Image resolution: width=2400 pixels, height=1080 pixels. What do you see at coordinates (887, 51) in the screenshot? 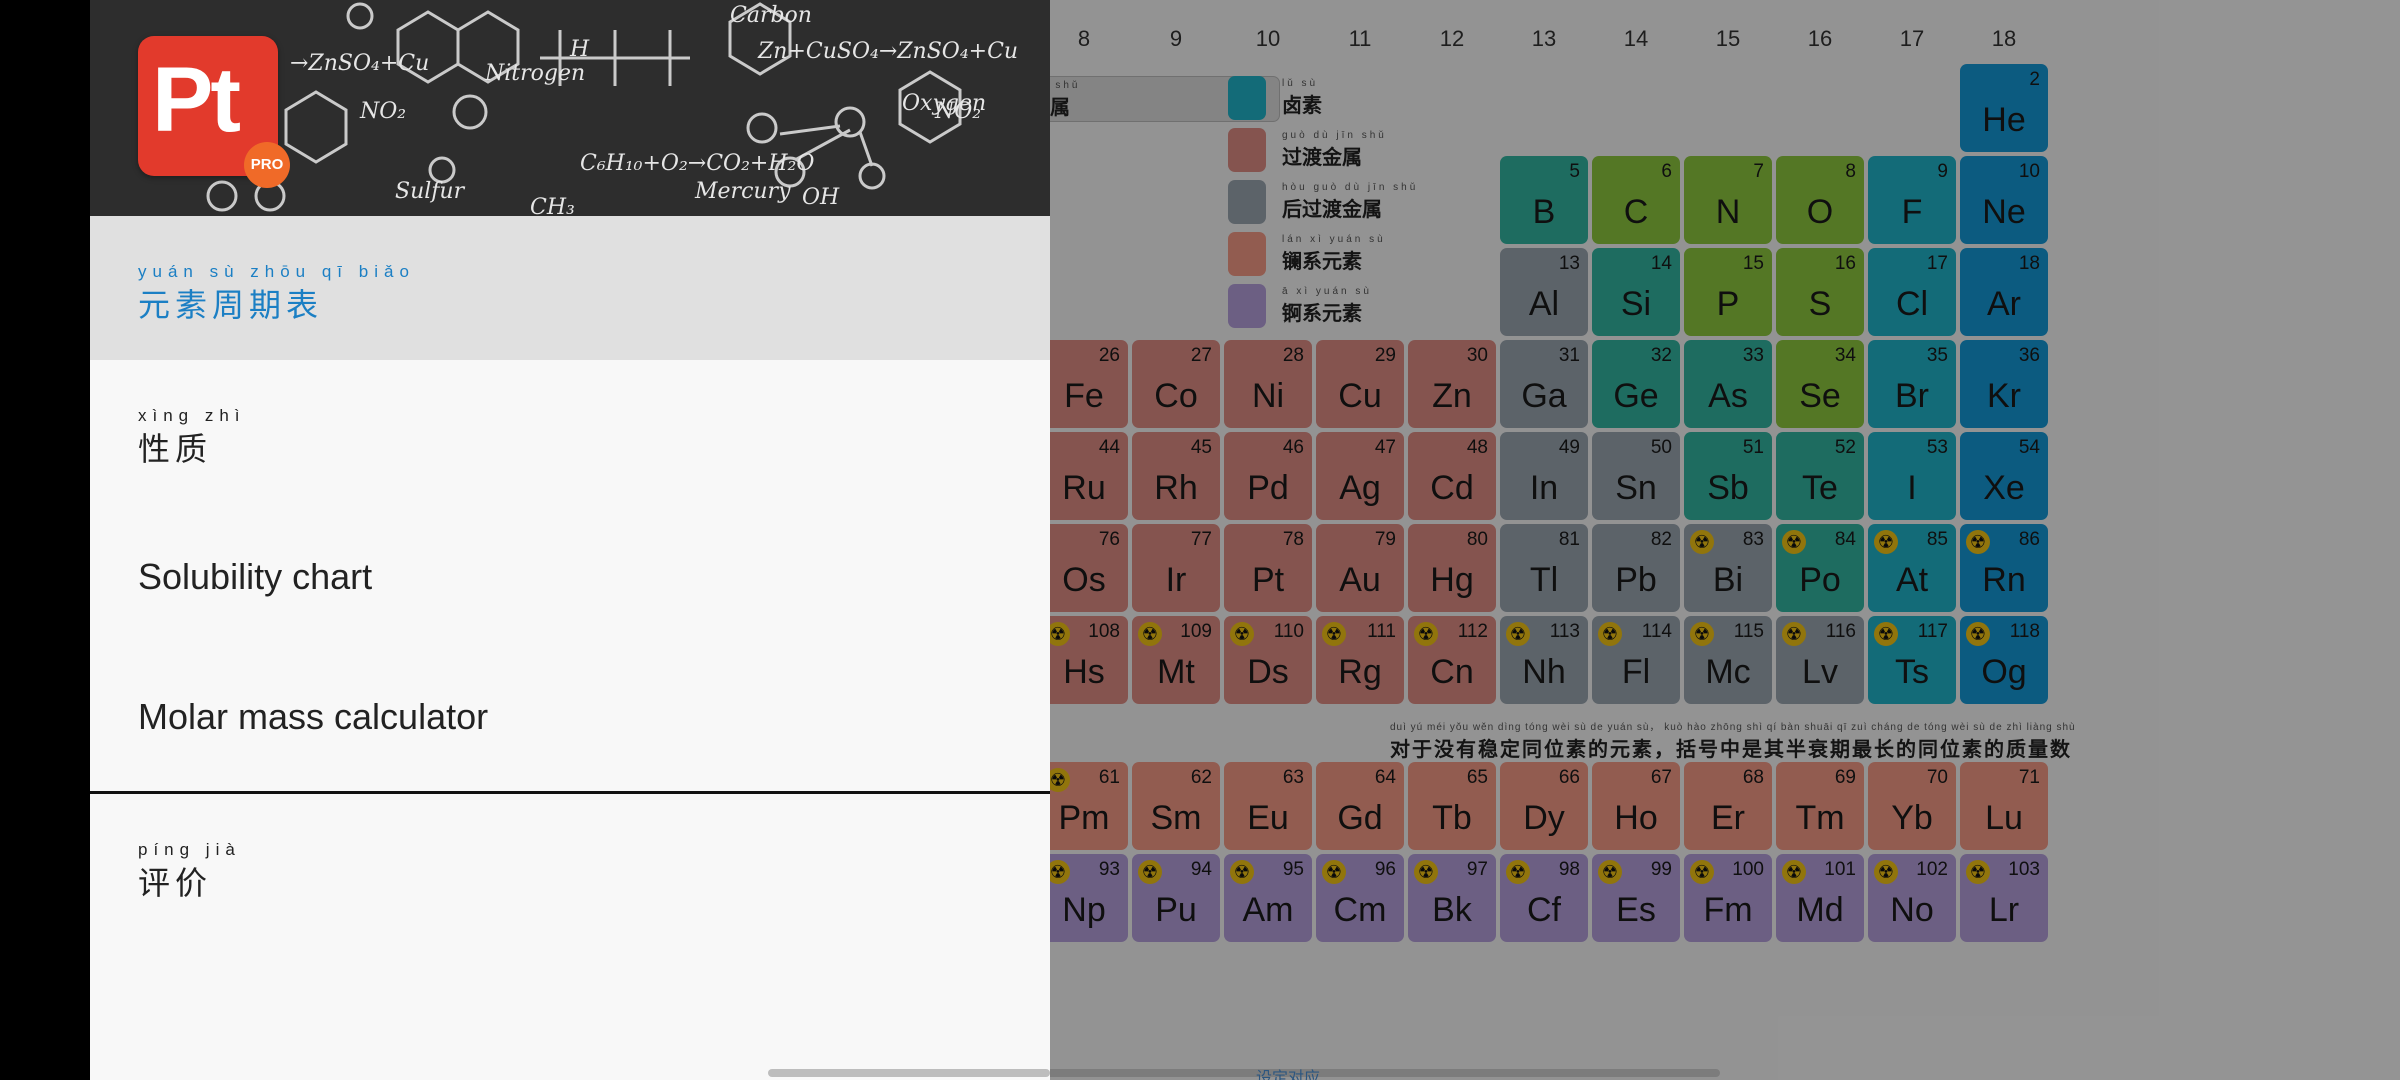
I see `svg-text: Zn+CuSO₄→ZnSO₄+Cu` at bounding box center [887, 51].